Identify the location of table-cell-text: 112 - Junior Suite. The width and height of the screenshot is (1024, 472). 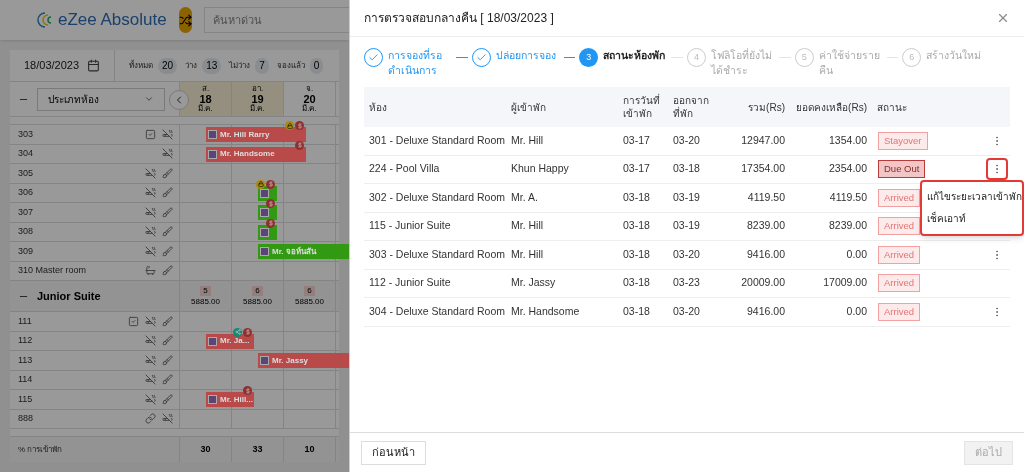
(410, 283).